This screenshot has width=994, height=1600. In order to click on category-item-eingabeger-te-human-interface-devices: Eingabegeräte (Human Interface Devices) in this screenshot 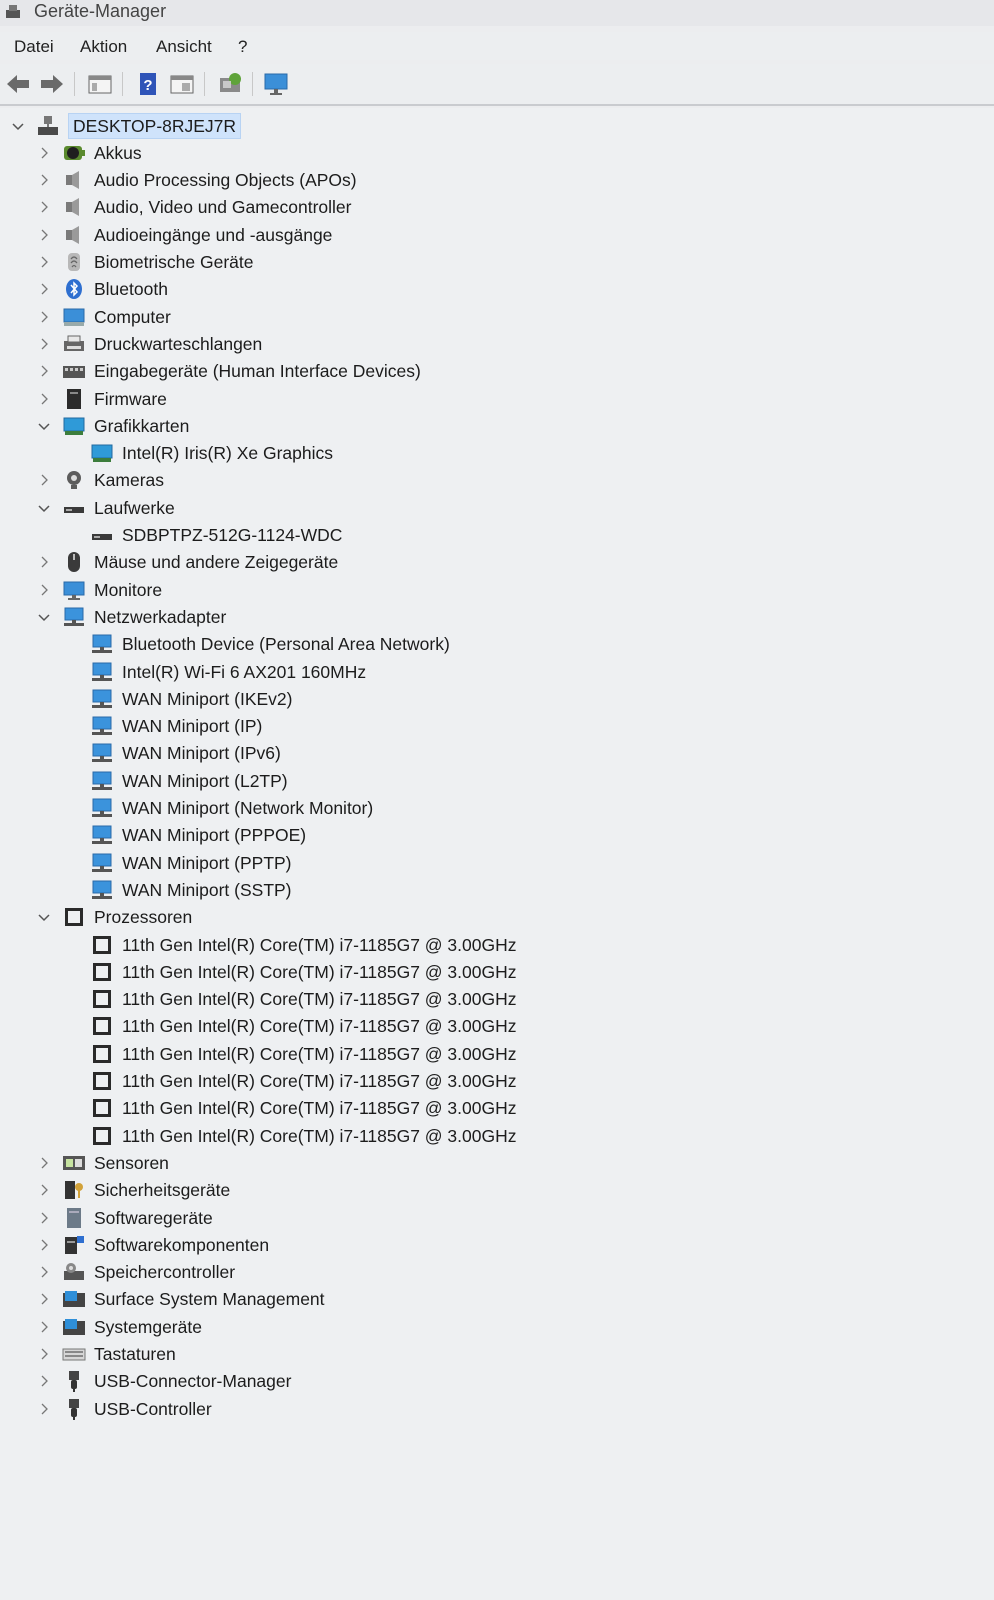, I will do `click(228, 371)`.